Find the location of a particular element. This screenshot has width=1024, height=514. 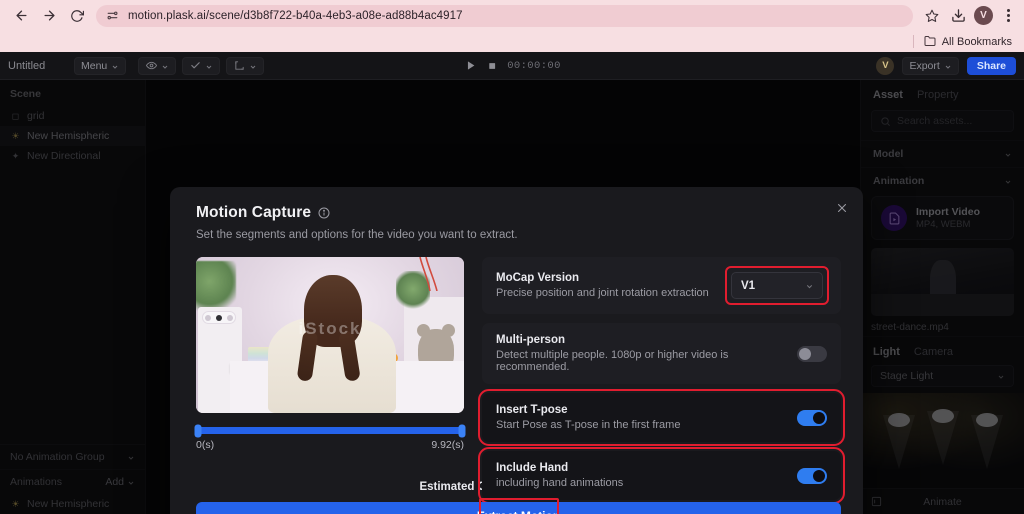

option-description: Start Pose as T-pose in the first frame is located at coordinates (588, 425).